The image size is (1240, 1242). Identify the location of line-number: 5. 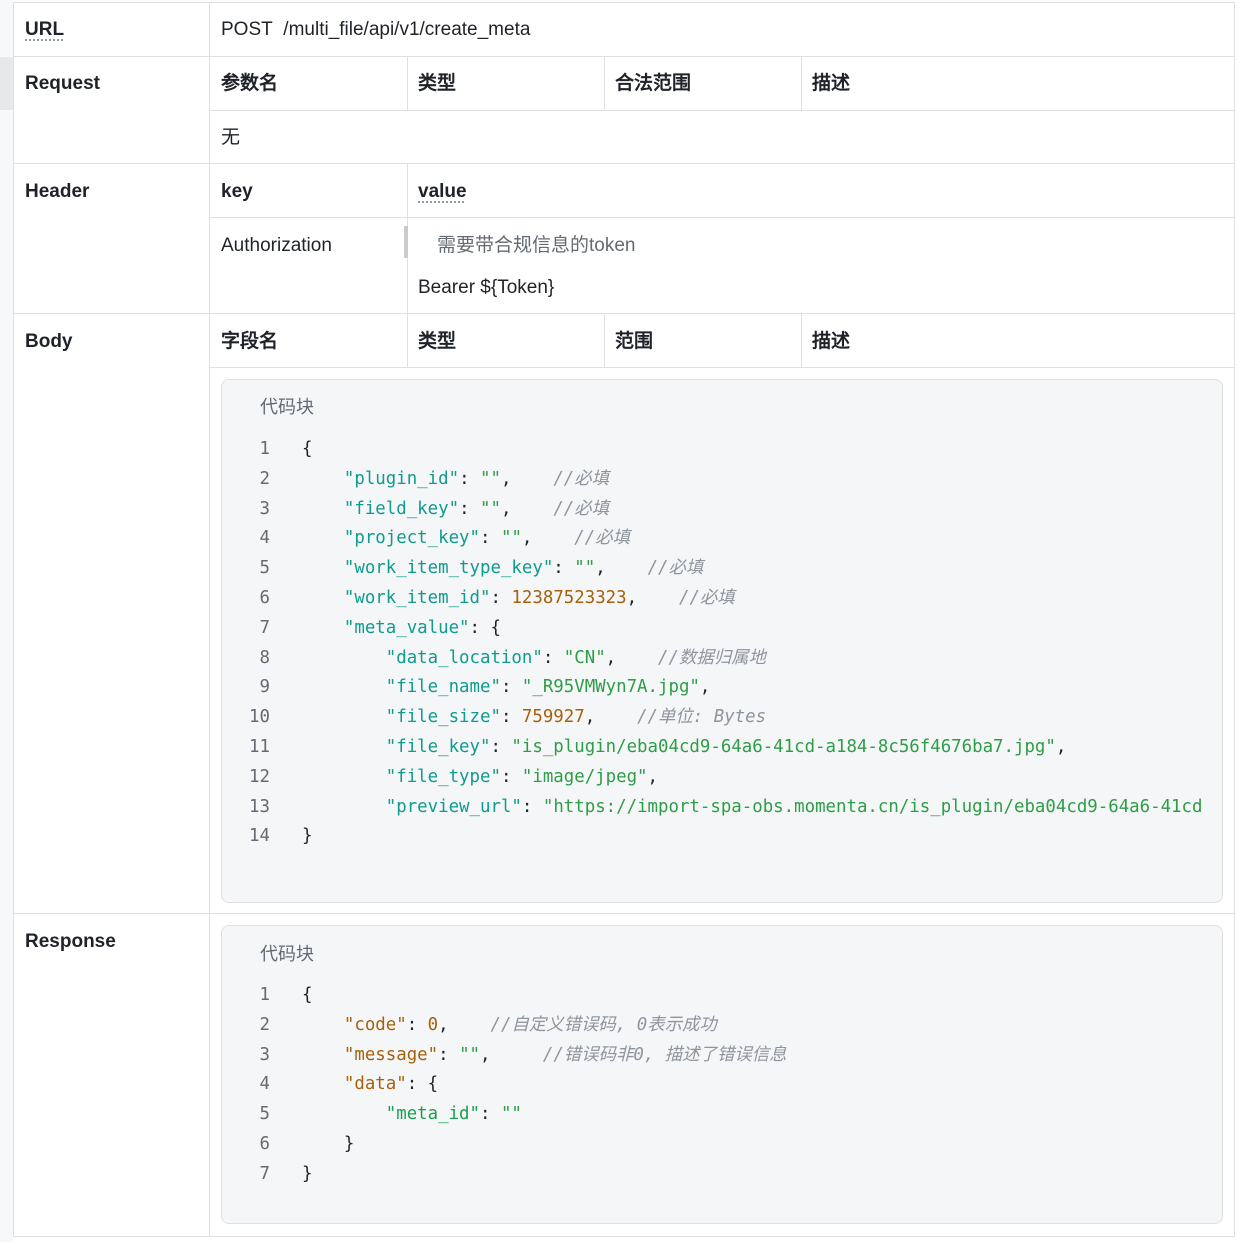
(264, 568).